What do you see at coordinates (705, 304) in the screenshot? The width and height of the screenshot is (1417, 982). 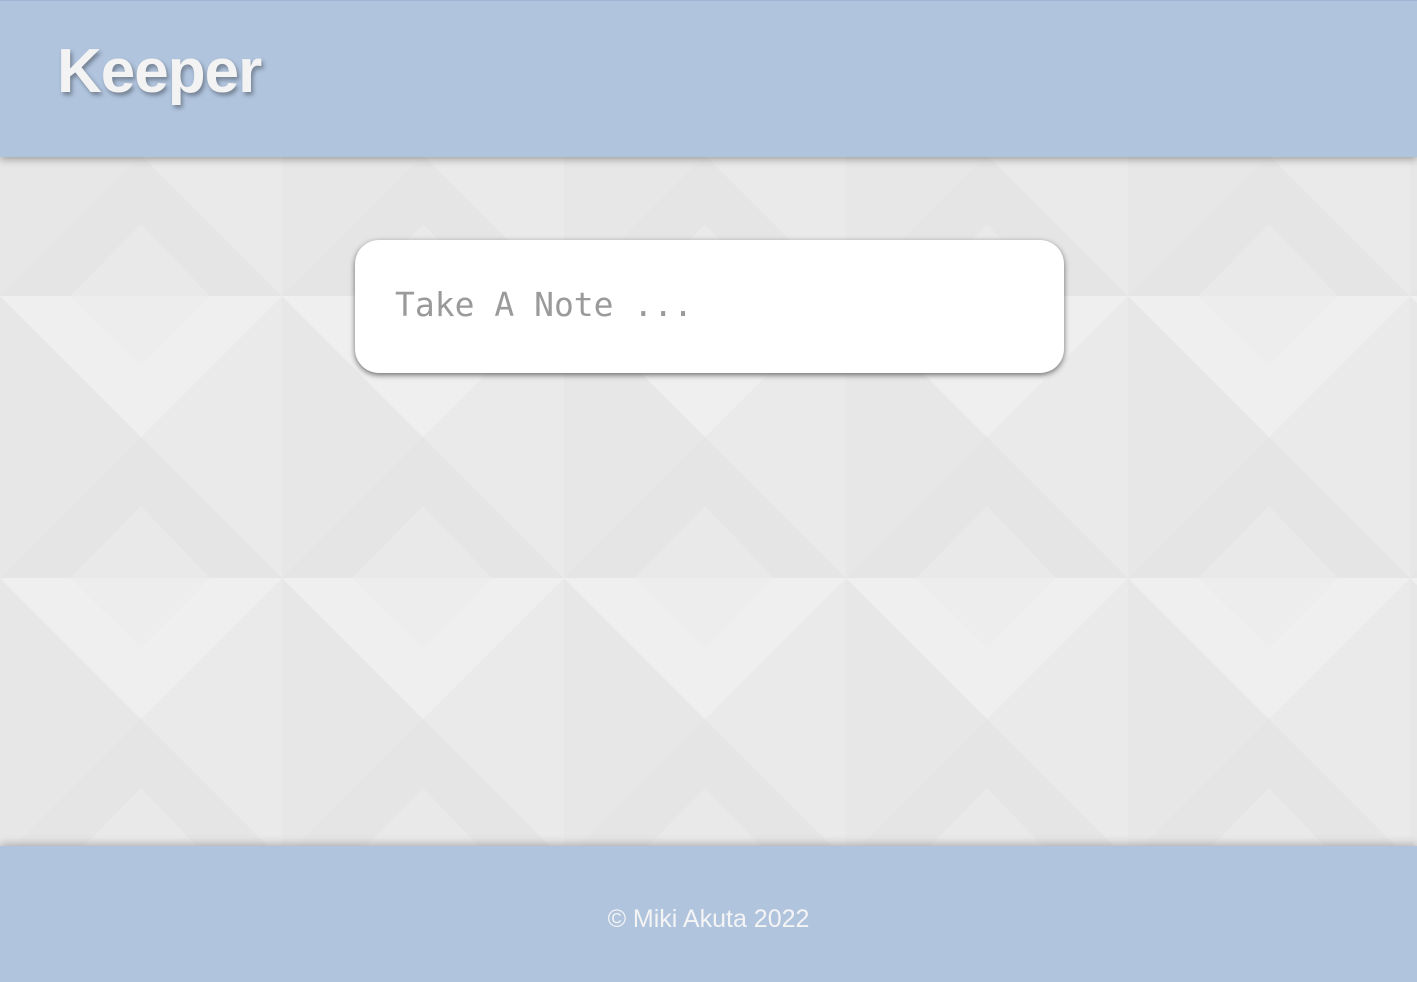 I see `note-input` at bounding box center [705, 304].